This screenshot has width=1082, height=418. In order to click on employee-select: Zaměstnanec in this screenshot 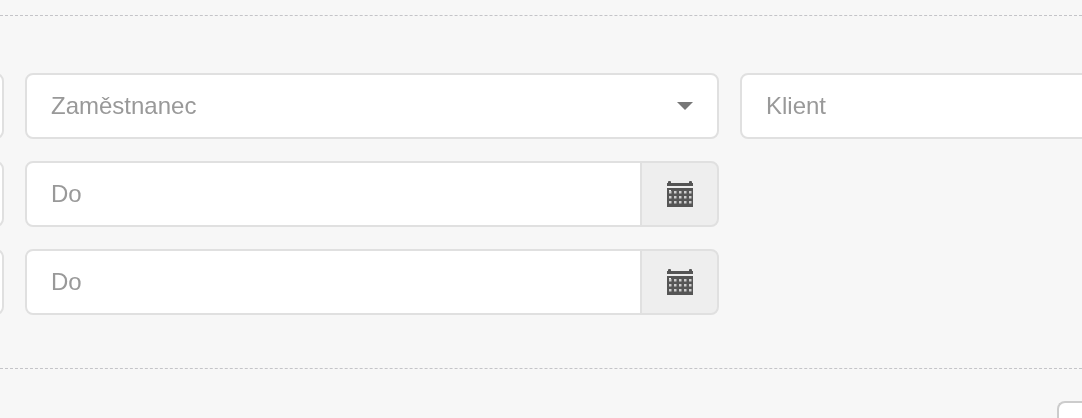, I will do `click(372, 106)`.